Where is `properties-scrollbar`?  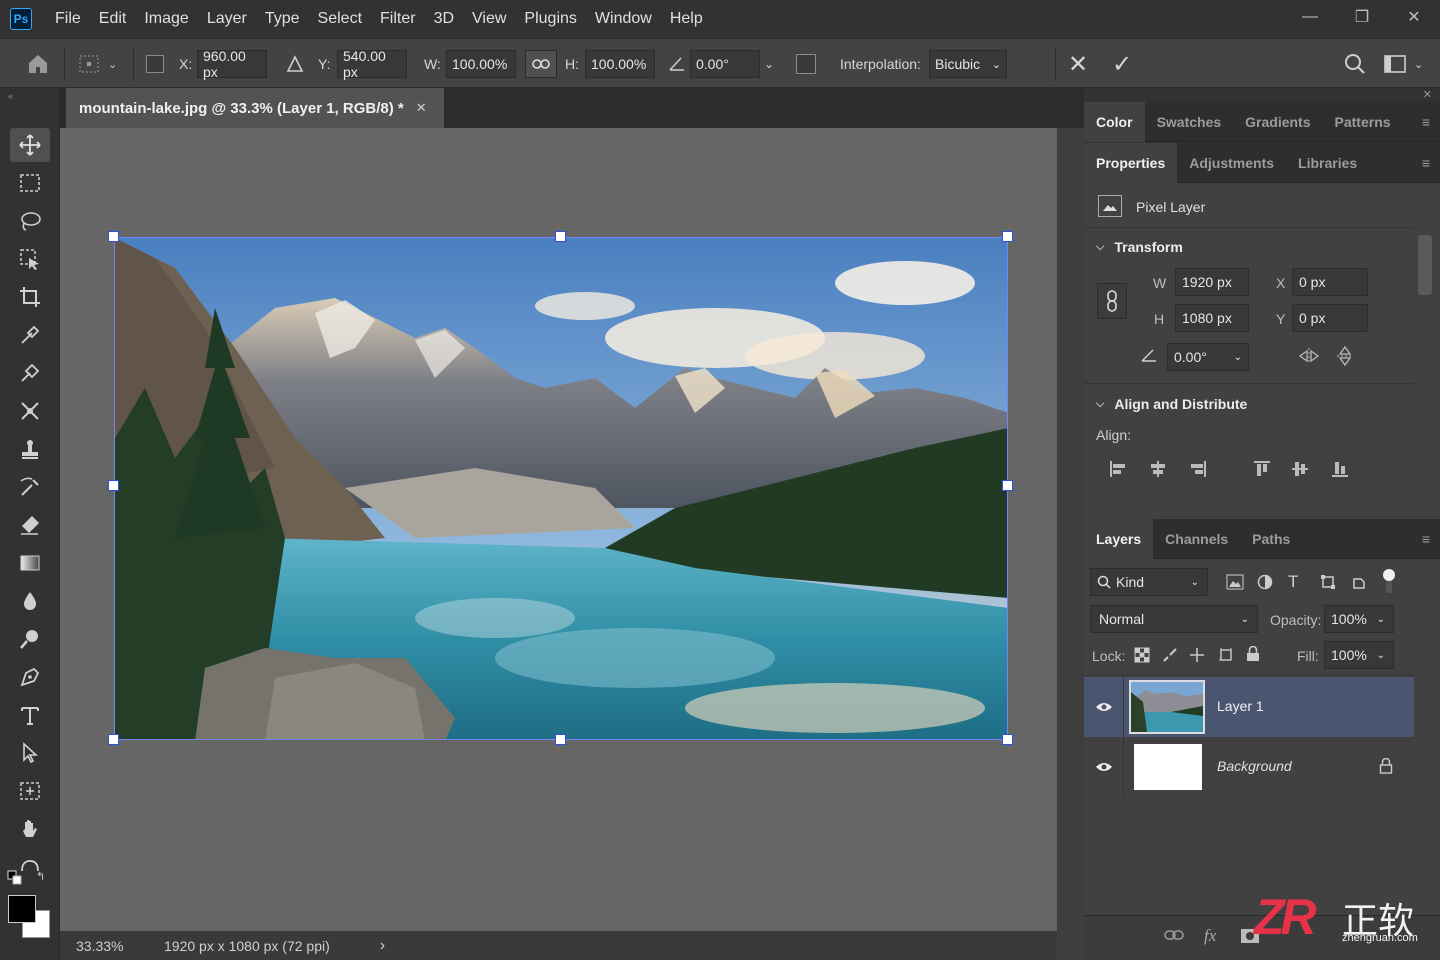 properties-scrollbar is located at coordinates (1425, 265).